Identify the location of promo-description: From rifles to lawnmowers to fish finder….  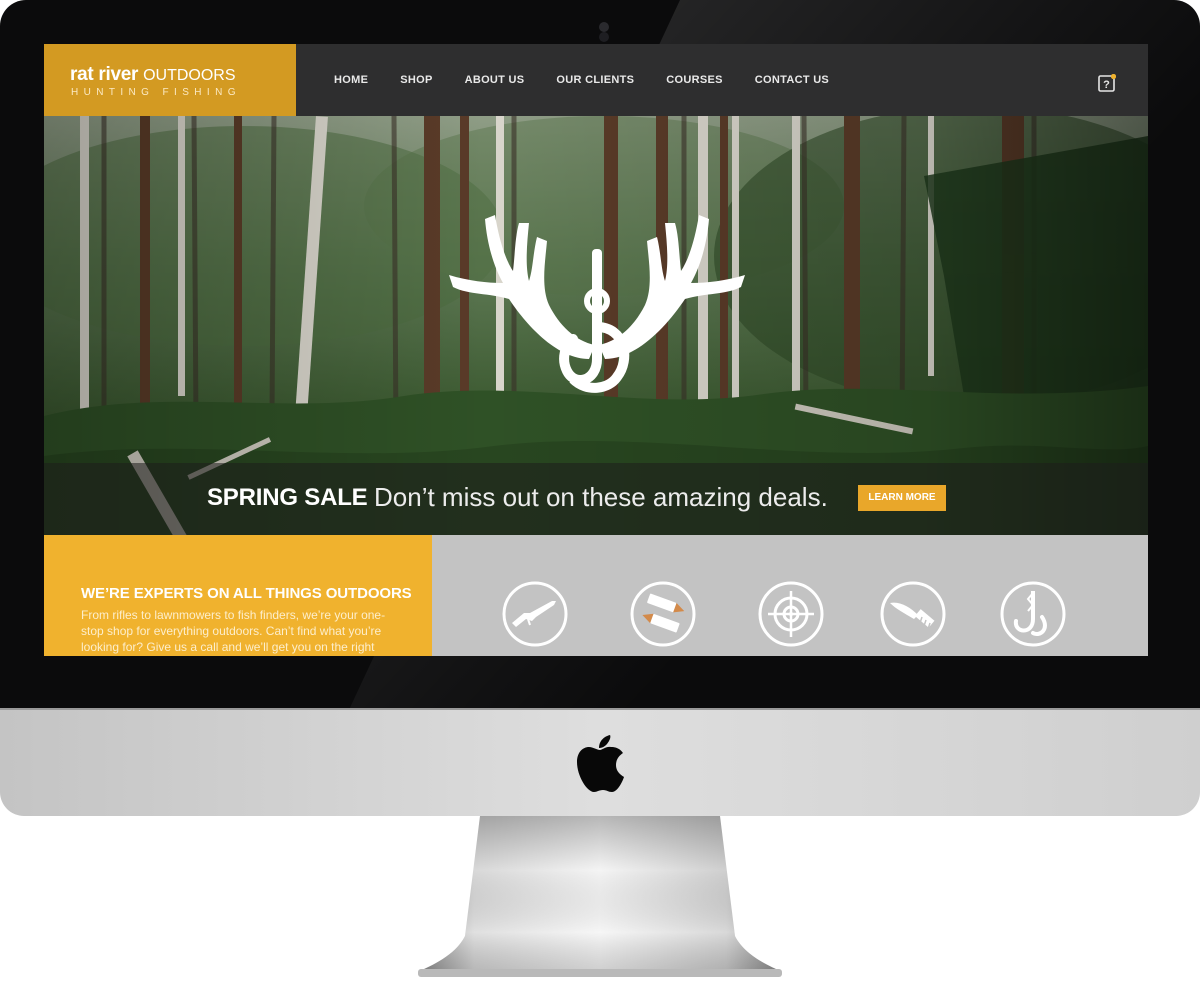
(233, 631).